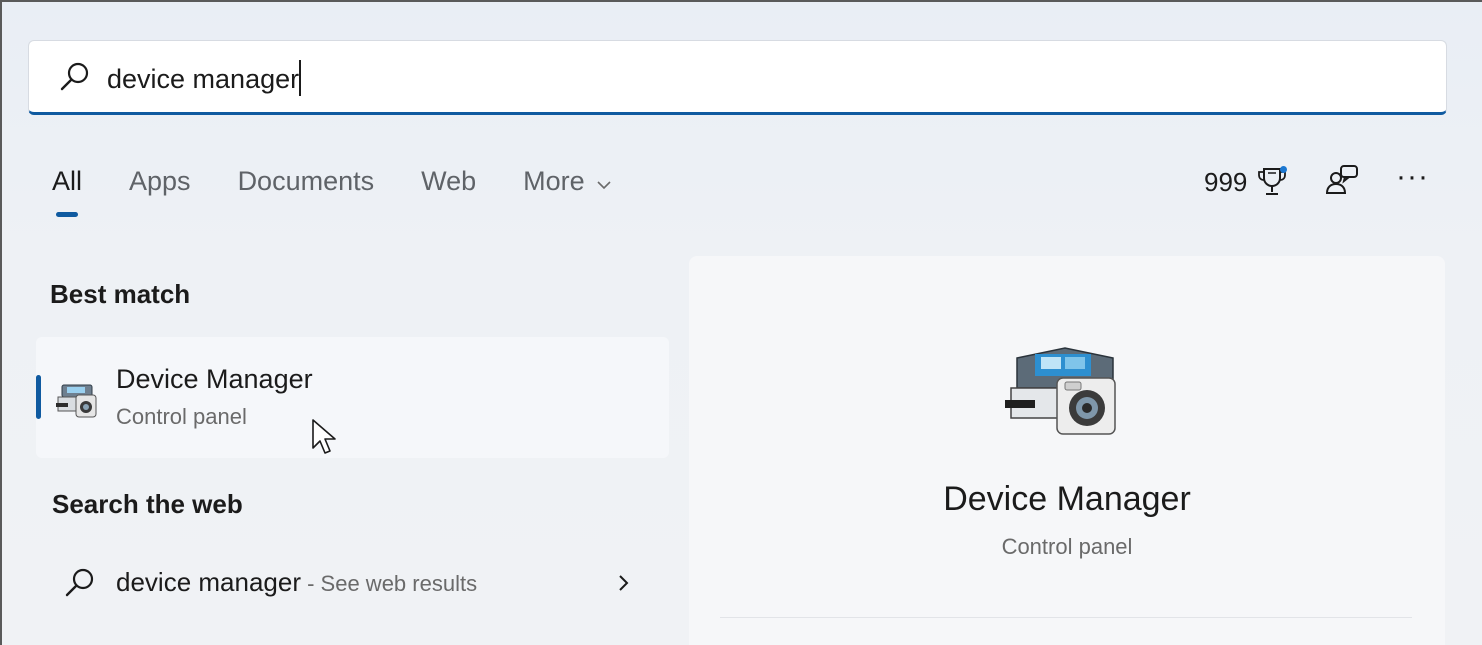  I want to click on text-caret, so click(300, 78).